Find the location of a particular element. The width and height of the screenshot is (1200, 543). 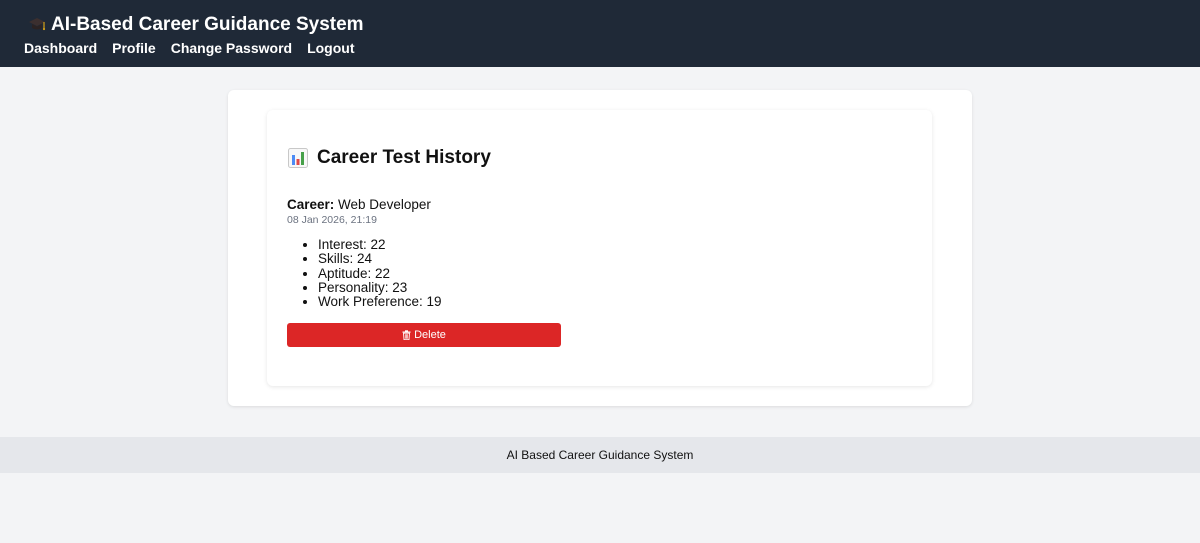

delete-button: Delete is located at coordinates (424, 335).